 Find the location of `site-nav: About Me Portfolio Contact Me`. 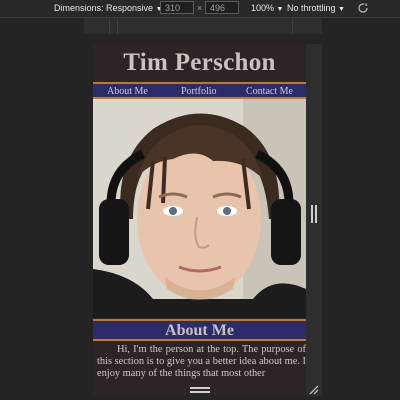

site-nav: About Me Portfolio Contact Me is located at coordinates (199, 90).